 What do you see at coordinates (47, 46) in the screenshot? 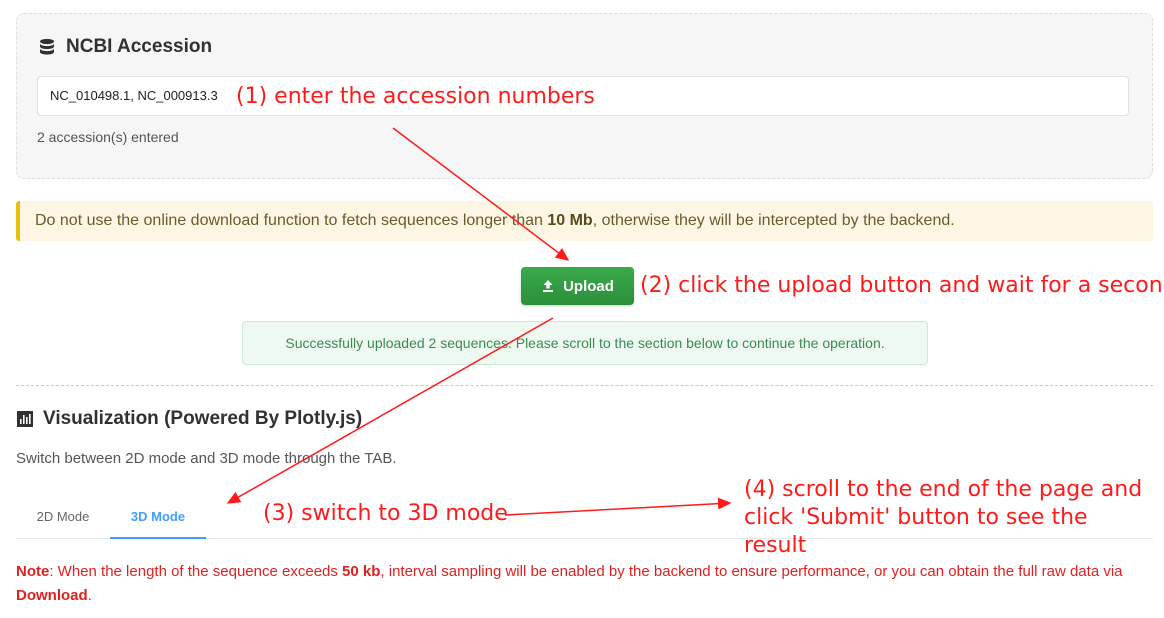
I see `database-icon` at bounding box center [47, 46].